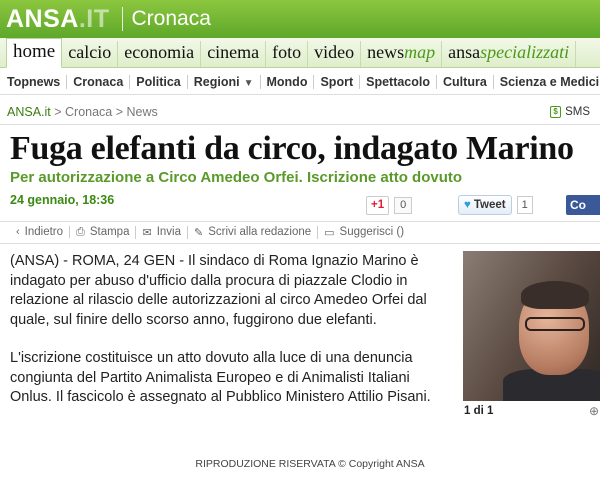 This screenshot has height=482, width=600. I want to click on tool-label: Stampa, so click(109, 232).